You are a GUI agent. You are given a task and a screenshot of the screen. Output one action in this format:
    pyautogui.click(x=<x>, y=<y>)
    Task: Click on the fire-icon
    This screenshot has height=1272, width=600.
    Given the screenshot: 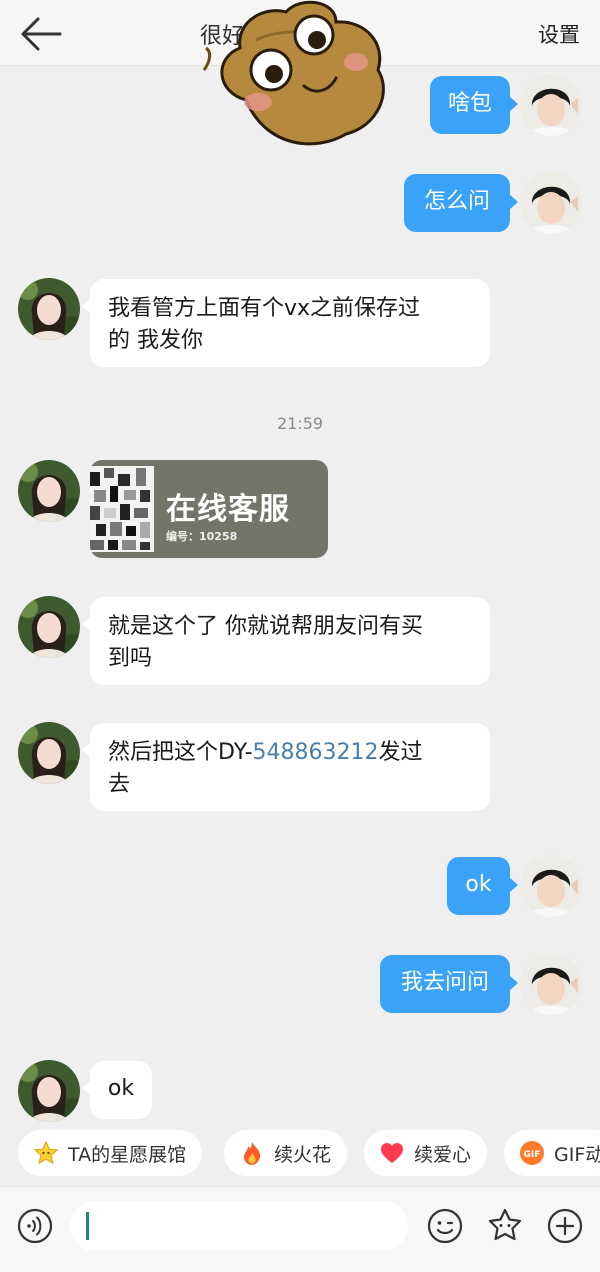 What is the action you would take?
    pyautogui.click(x=252, y=1153)
    